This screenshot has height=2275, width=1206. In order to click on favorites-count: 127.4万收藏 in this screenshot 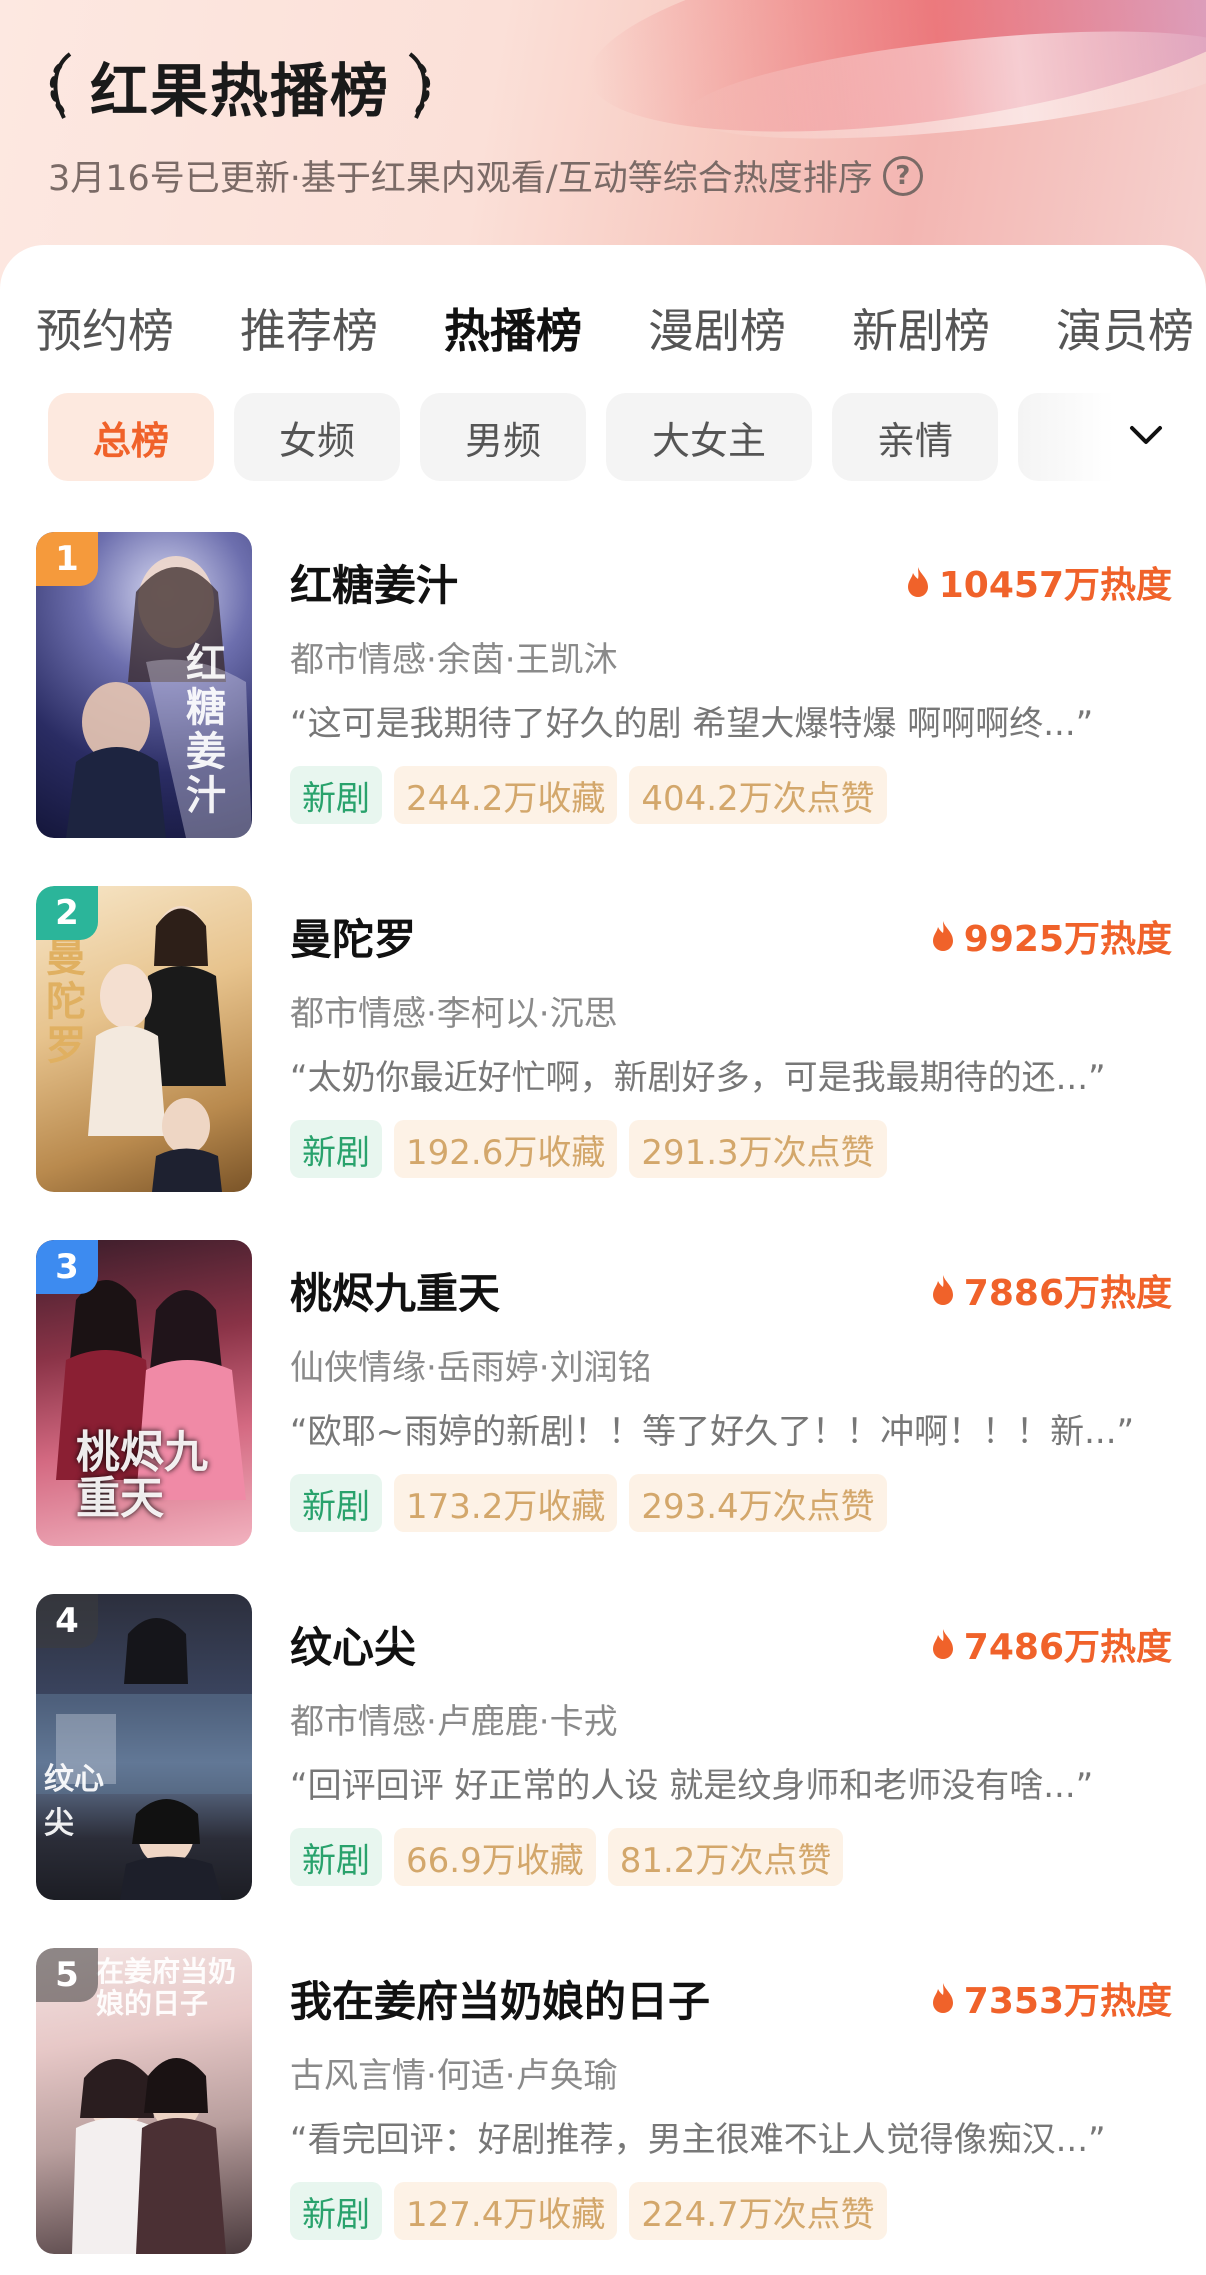, I will do `click(506, 2211)`.